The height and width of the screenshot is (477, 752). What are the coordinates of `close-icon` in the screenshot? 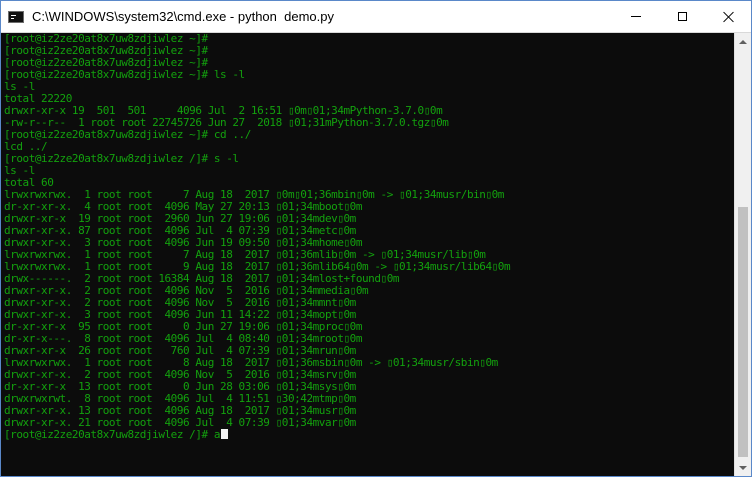 It's located at (728, 16).